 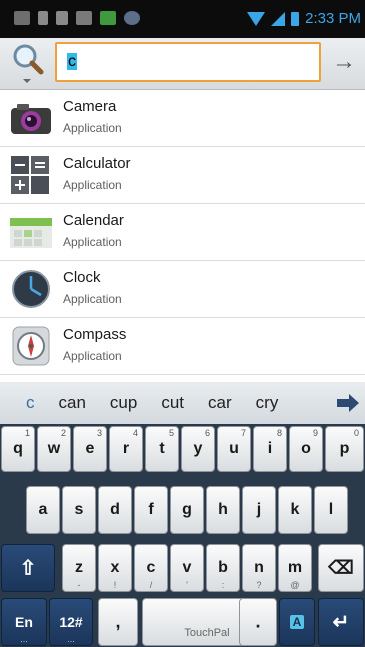 What do you see at coordinates (162, 449) in the screenshot?
I see `key-t: 5t` at bounding box center [162, 449].